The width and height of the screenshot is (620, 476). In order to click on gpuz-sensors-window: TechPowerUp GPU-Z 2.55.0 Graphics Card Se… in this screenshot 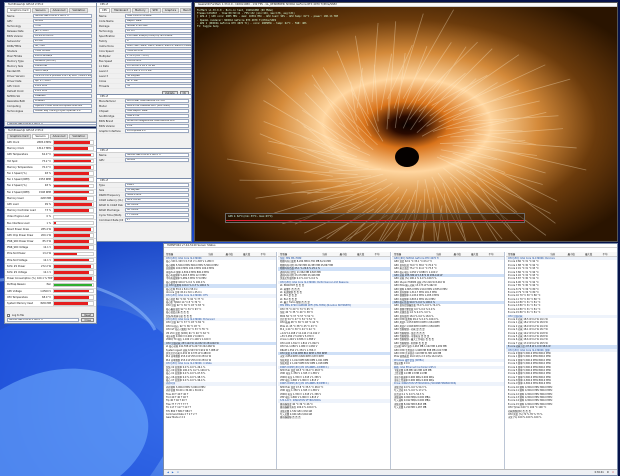, I will do `click(50, 226)`.